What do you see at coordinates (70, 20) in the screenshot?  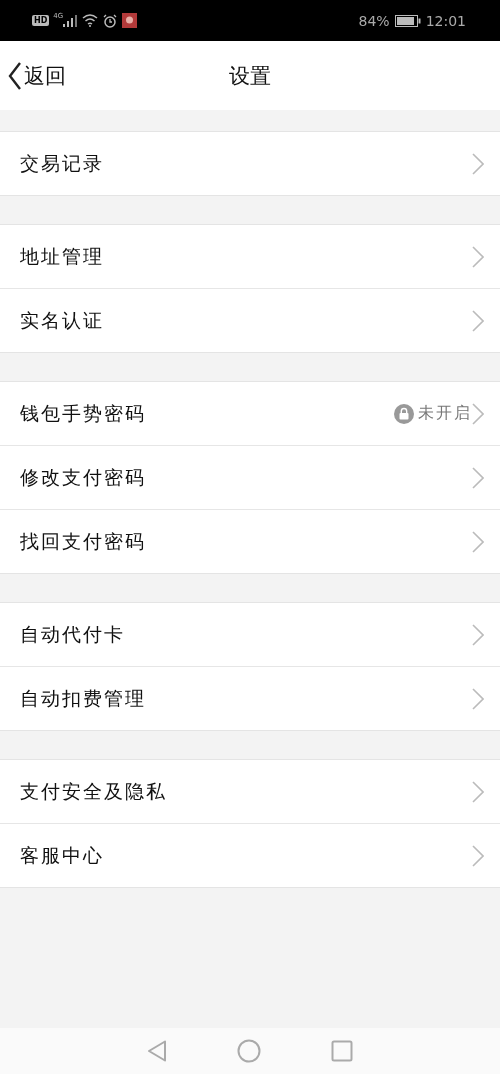 I see `signal-icon` at bounding box center [70, 20].